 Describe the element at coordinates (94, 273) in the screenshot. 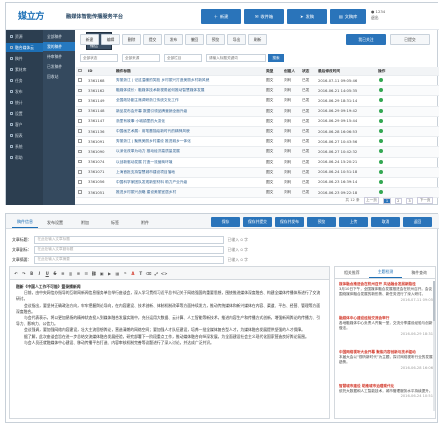

I see `link-icon: ⛓` at that location.